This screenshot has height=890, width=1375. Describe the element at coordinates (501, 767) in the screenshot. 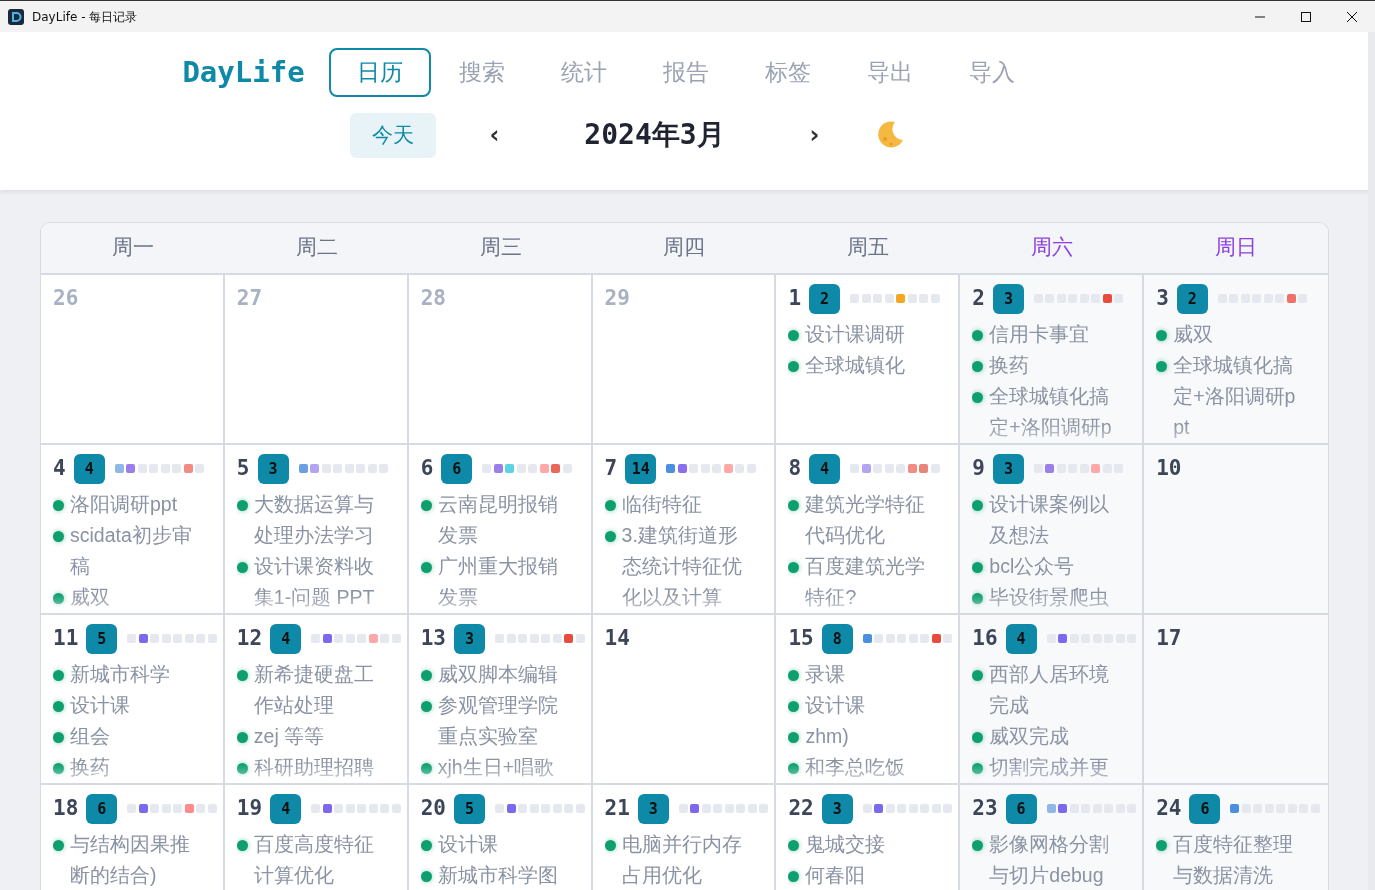

I see `entry-text: xjh生日+唱歌` at that location.